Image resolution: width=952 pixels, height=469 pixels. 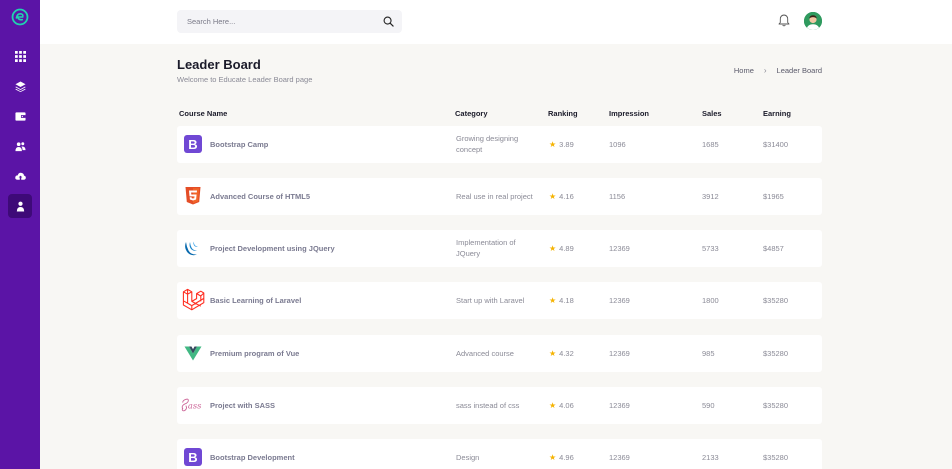 What do you see at coordinates (777, 113) in the screenshot?
I see `header-earning: Earning` at bounding box center [777, 113].